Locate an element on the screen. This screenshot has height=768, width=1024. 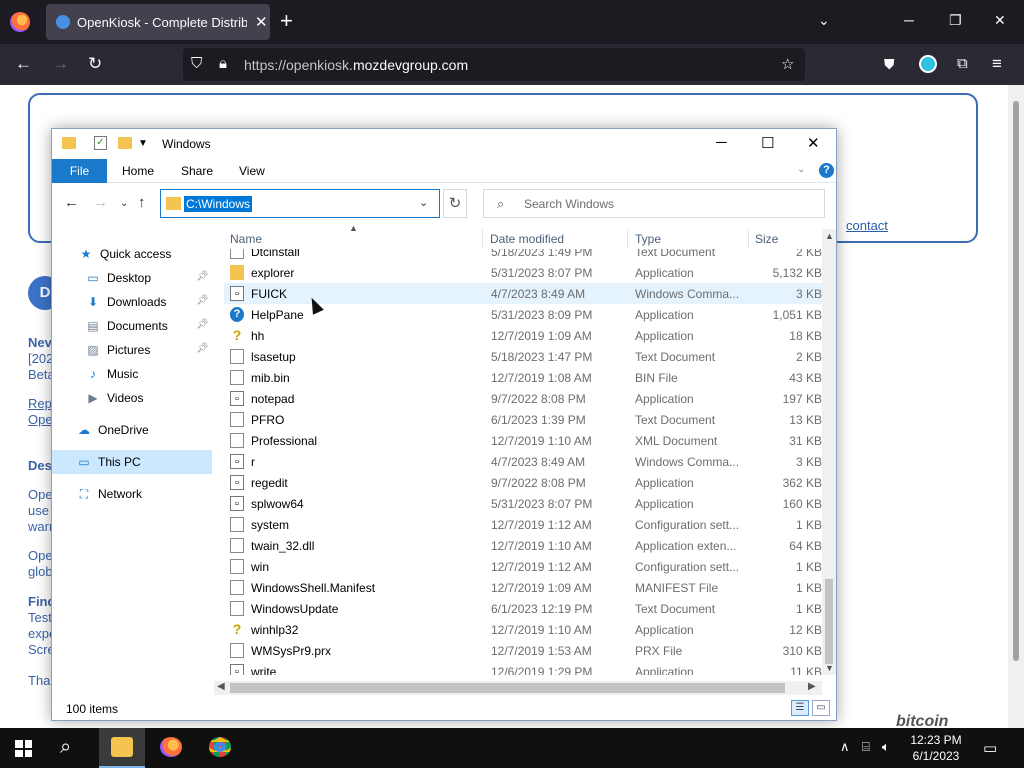
taskbar-file-explorer is located at coordinates (122, 748).